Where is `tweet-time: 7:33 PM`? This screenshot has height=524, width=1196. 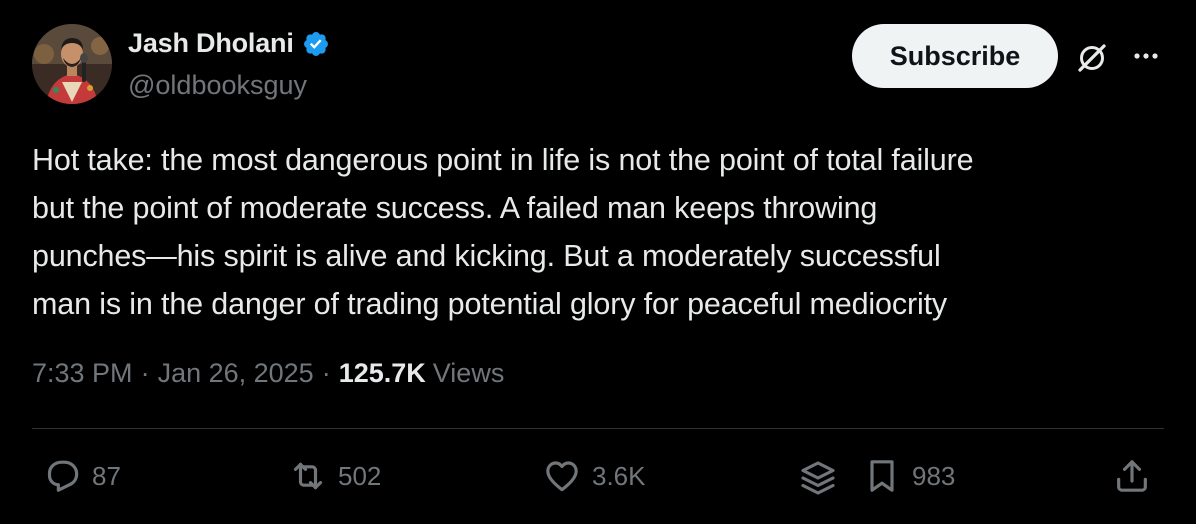 tweet-time: 7:33 PM is located at coordinates (82, 373).